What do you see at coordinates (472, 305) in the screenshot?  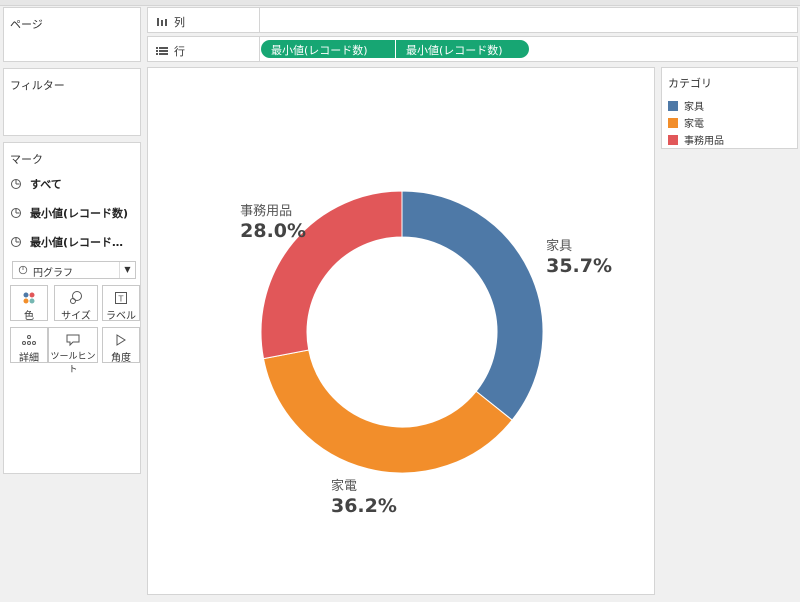 I see `donut-slice-furniture` at bounding box center [472, 305].